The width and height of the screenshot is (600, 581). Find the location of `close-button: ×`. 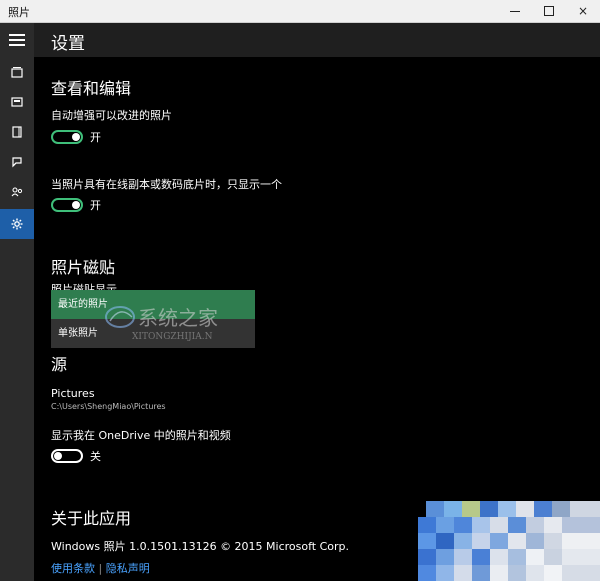

close-button: × is located at coordinates (583, 11).